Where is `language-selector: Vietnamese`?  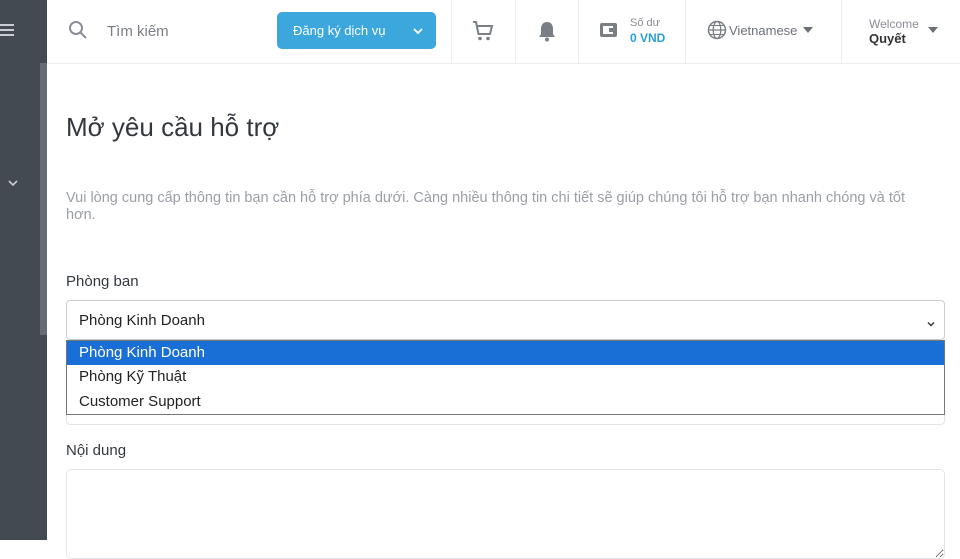 language-selector: Vietnamese is located at coordinates (763, 30).